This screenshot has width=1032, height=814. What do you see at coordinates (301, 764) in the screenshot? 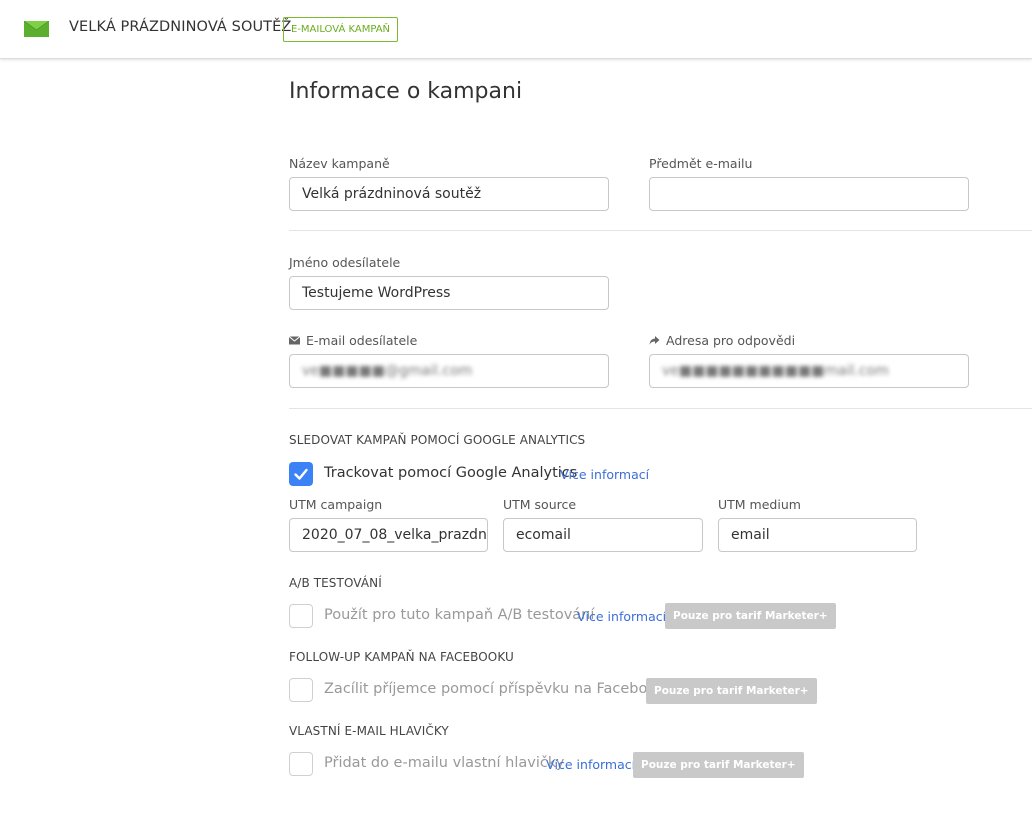
I see `headers-checkbox` at bounding box center [301, 764].